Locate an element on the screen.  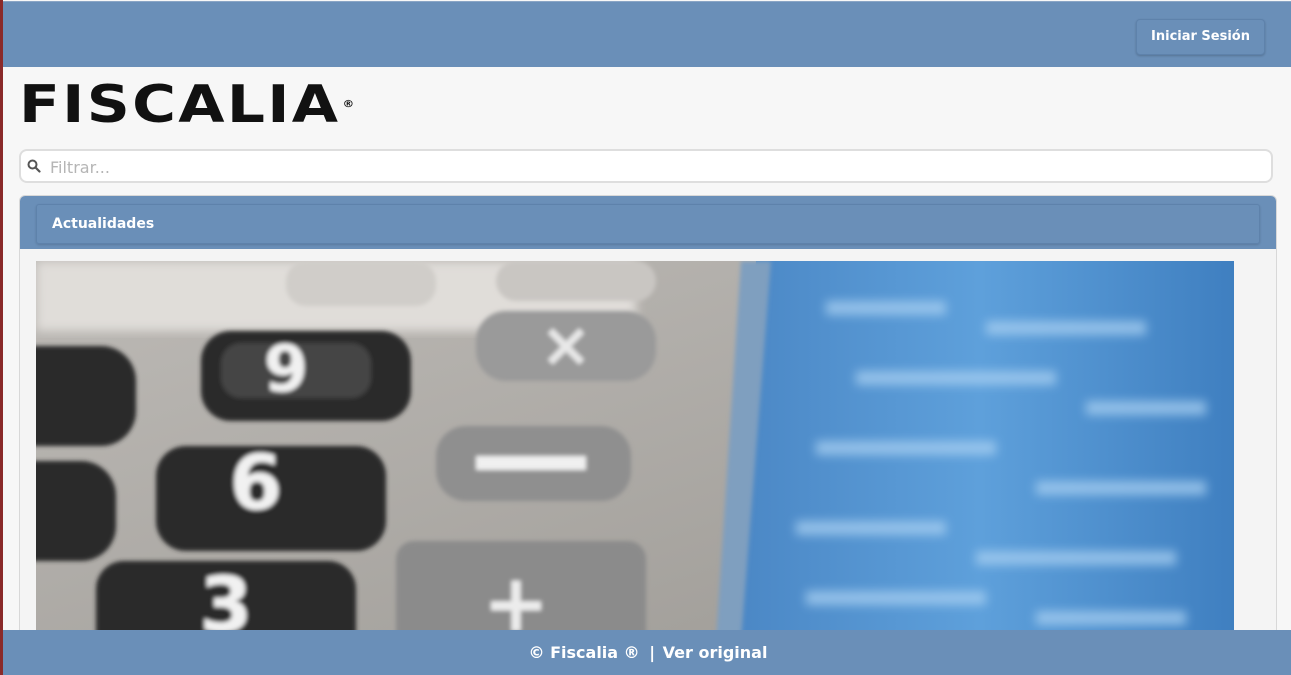
footer-copyright: © Fiscalia ® is located at coordinates (584, 652).